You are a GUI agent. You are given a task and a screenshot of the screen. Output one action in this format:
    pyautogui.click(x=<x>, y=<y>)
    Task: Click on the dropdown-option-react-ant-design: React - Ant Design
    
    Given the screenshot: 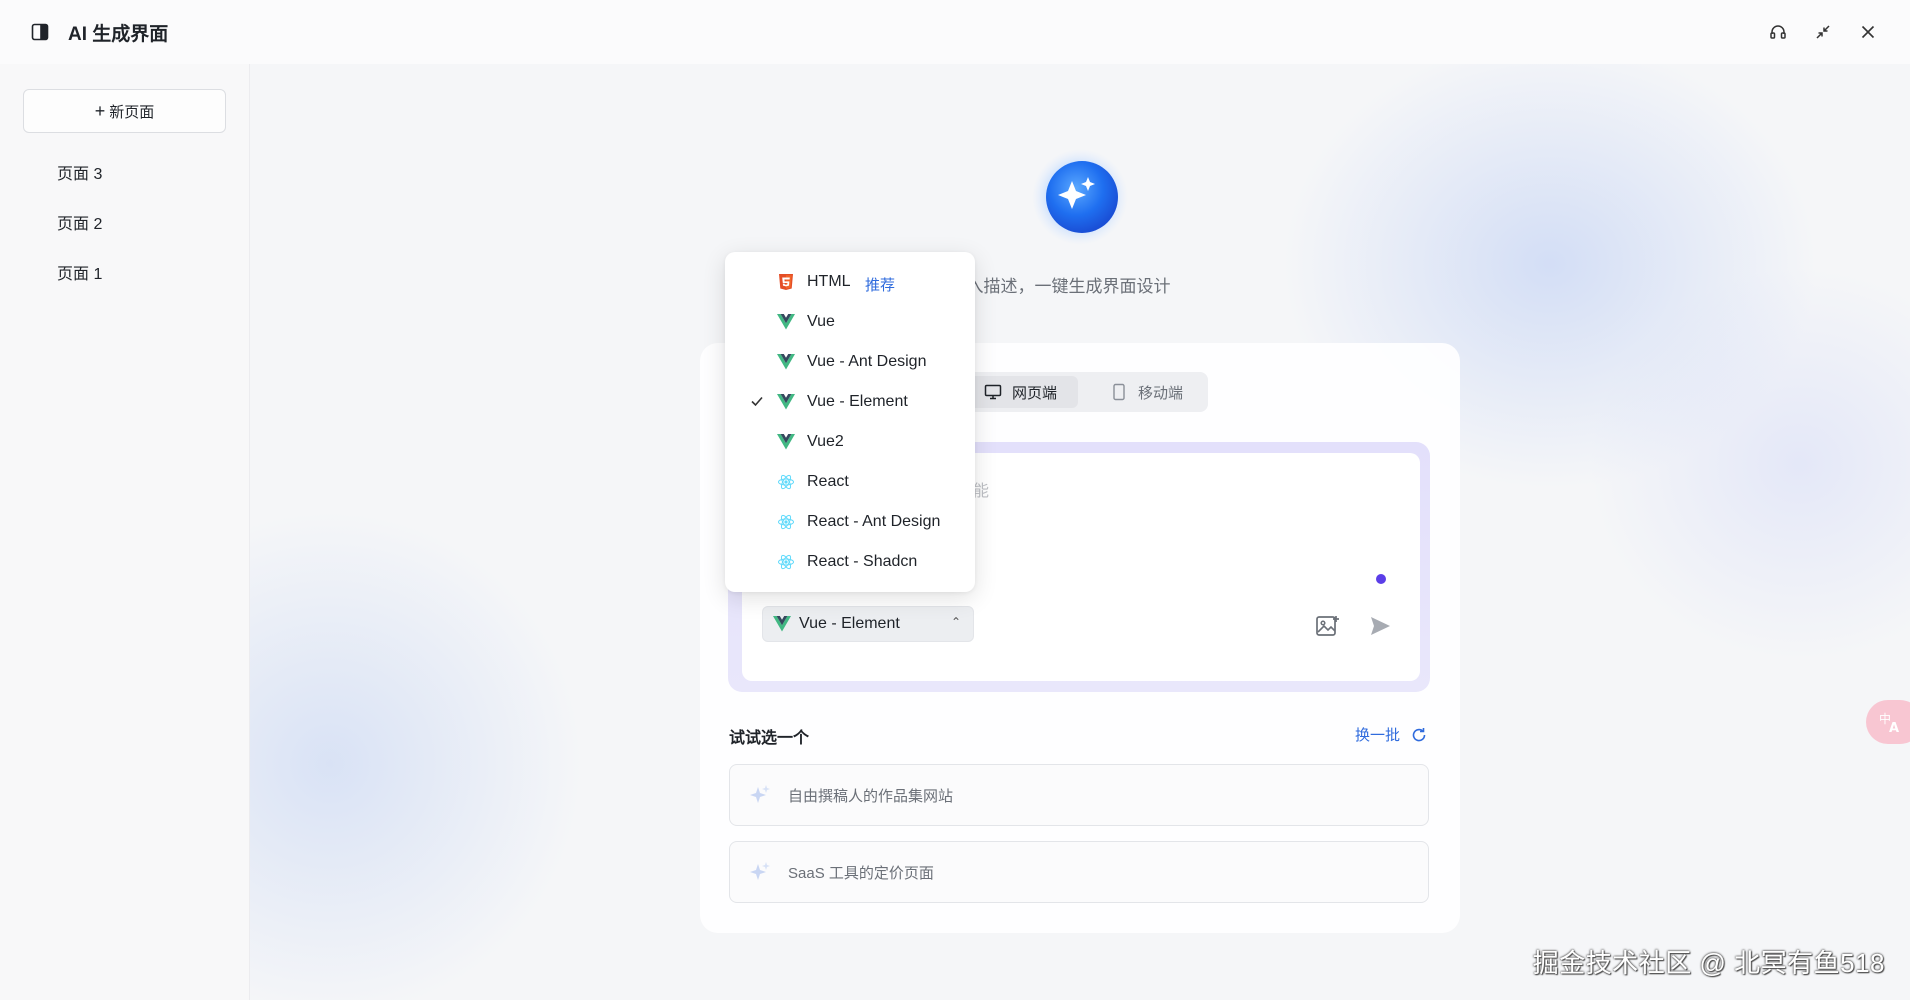 What is the action you would take?
    pyautogui.click(x=850, y=522)
    